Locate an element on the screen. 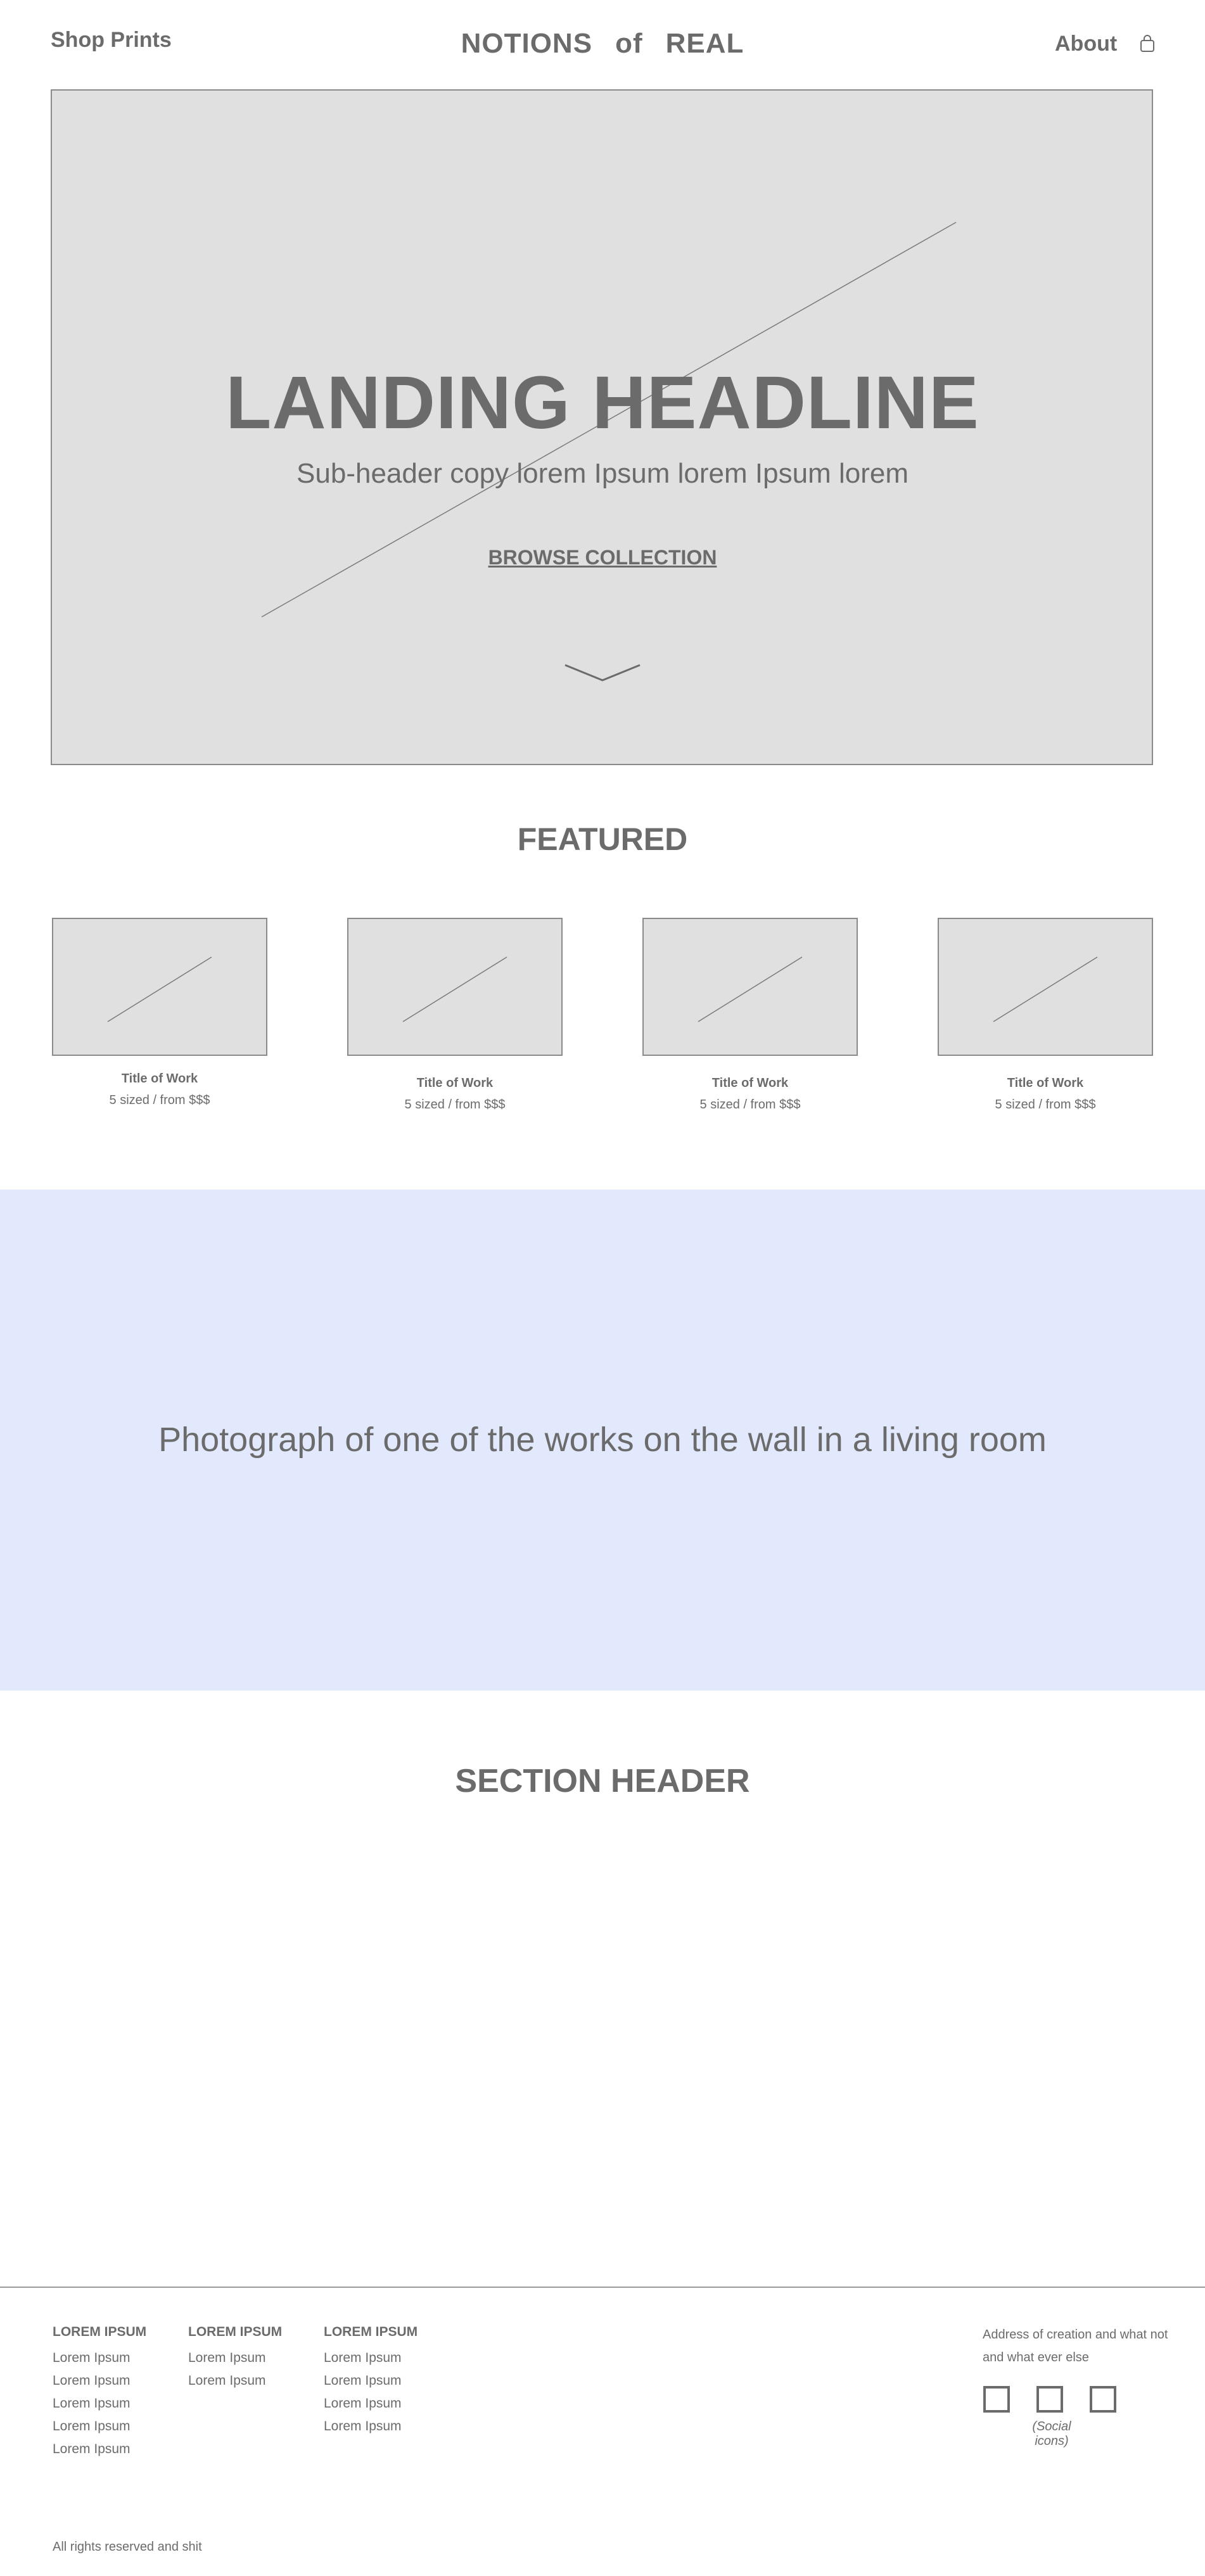 The width and height of the screenshot is (1205, 2576). copyright-text: All rights reserved and shit is located at coordinates (127, 2547).